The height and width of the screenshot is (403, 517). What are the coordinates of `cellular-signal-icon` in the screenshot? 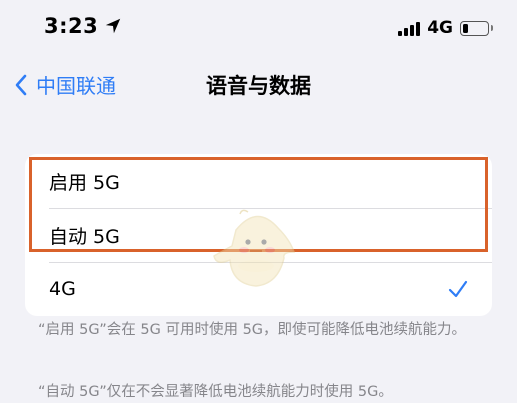 It's located at (409, 28).